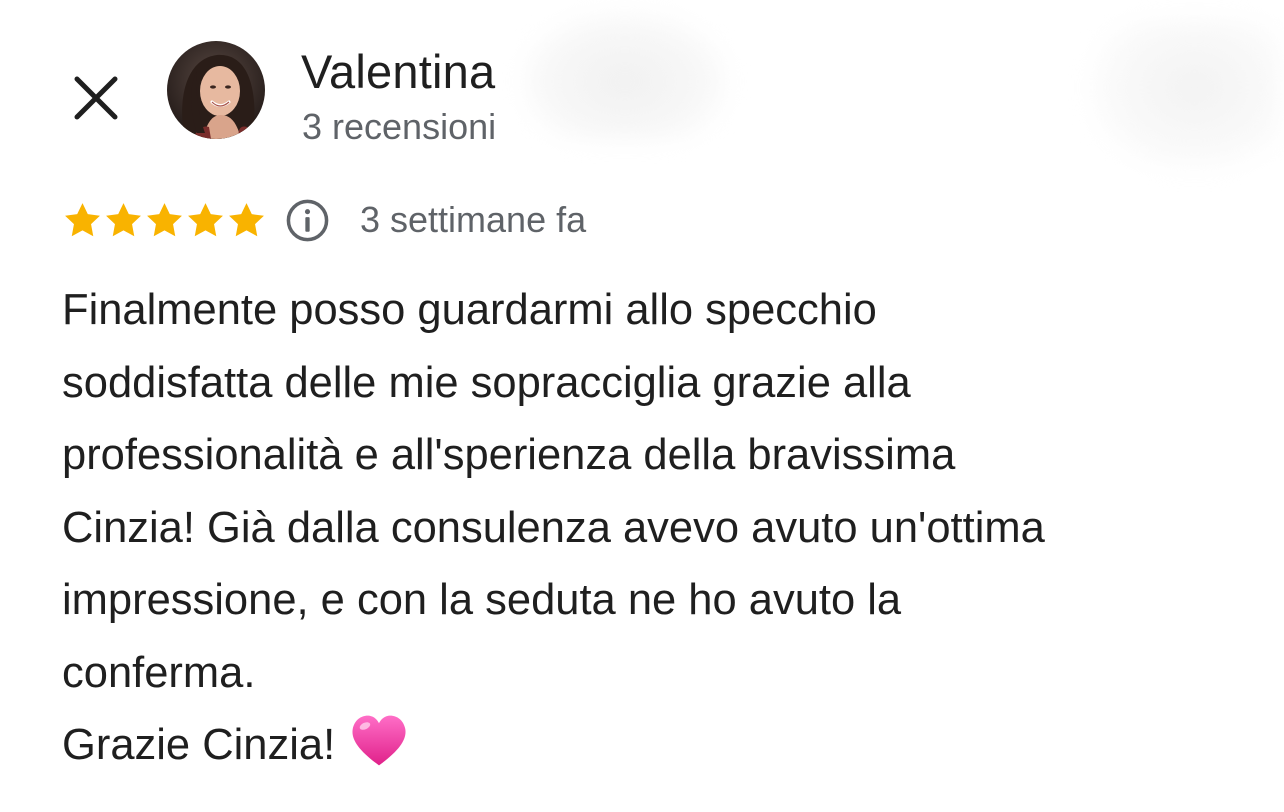 This screenshot has width=1284, height=812. Describe the element at coordinates (379, 740) in the screenshot. I see `heart-icon` at that location.